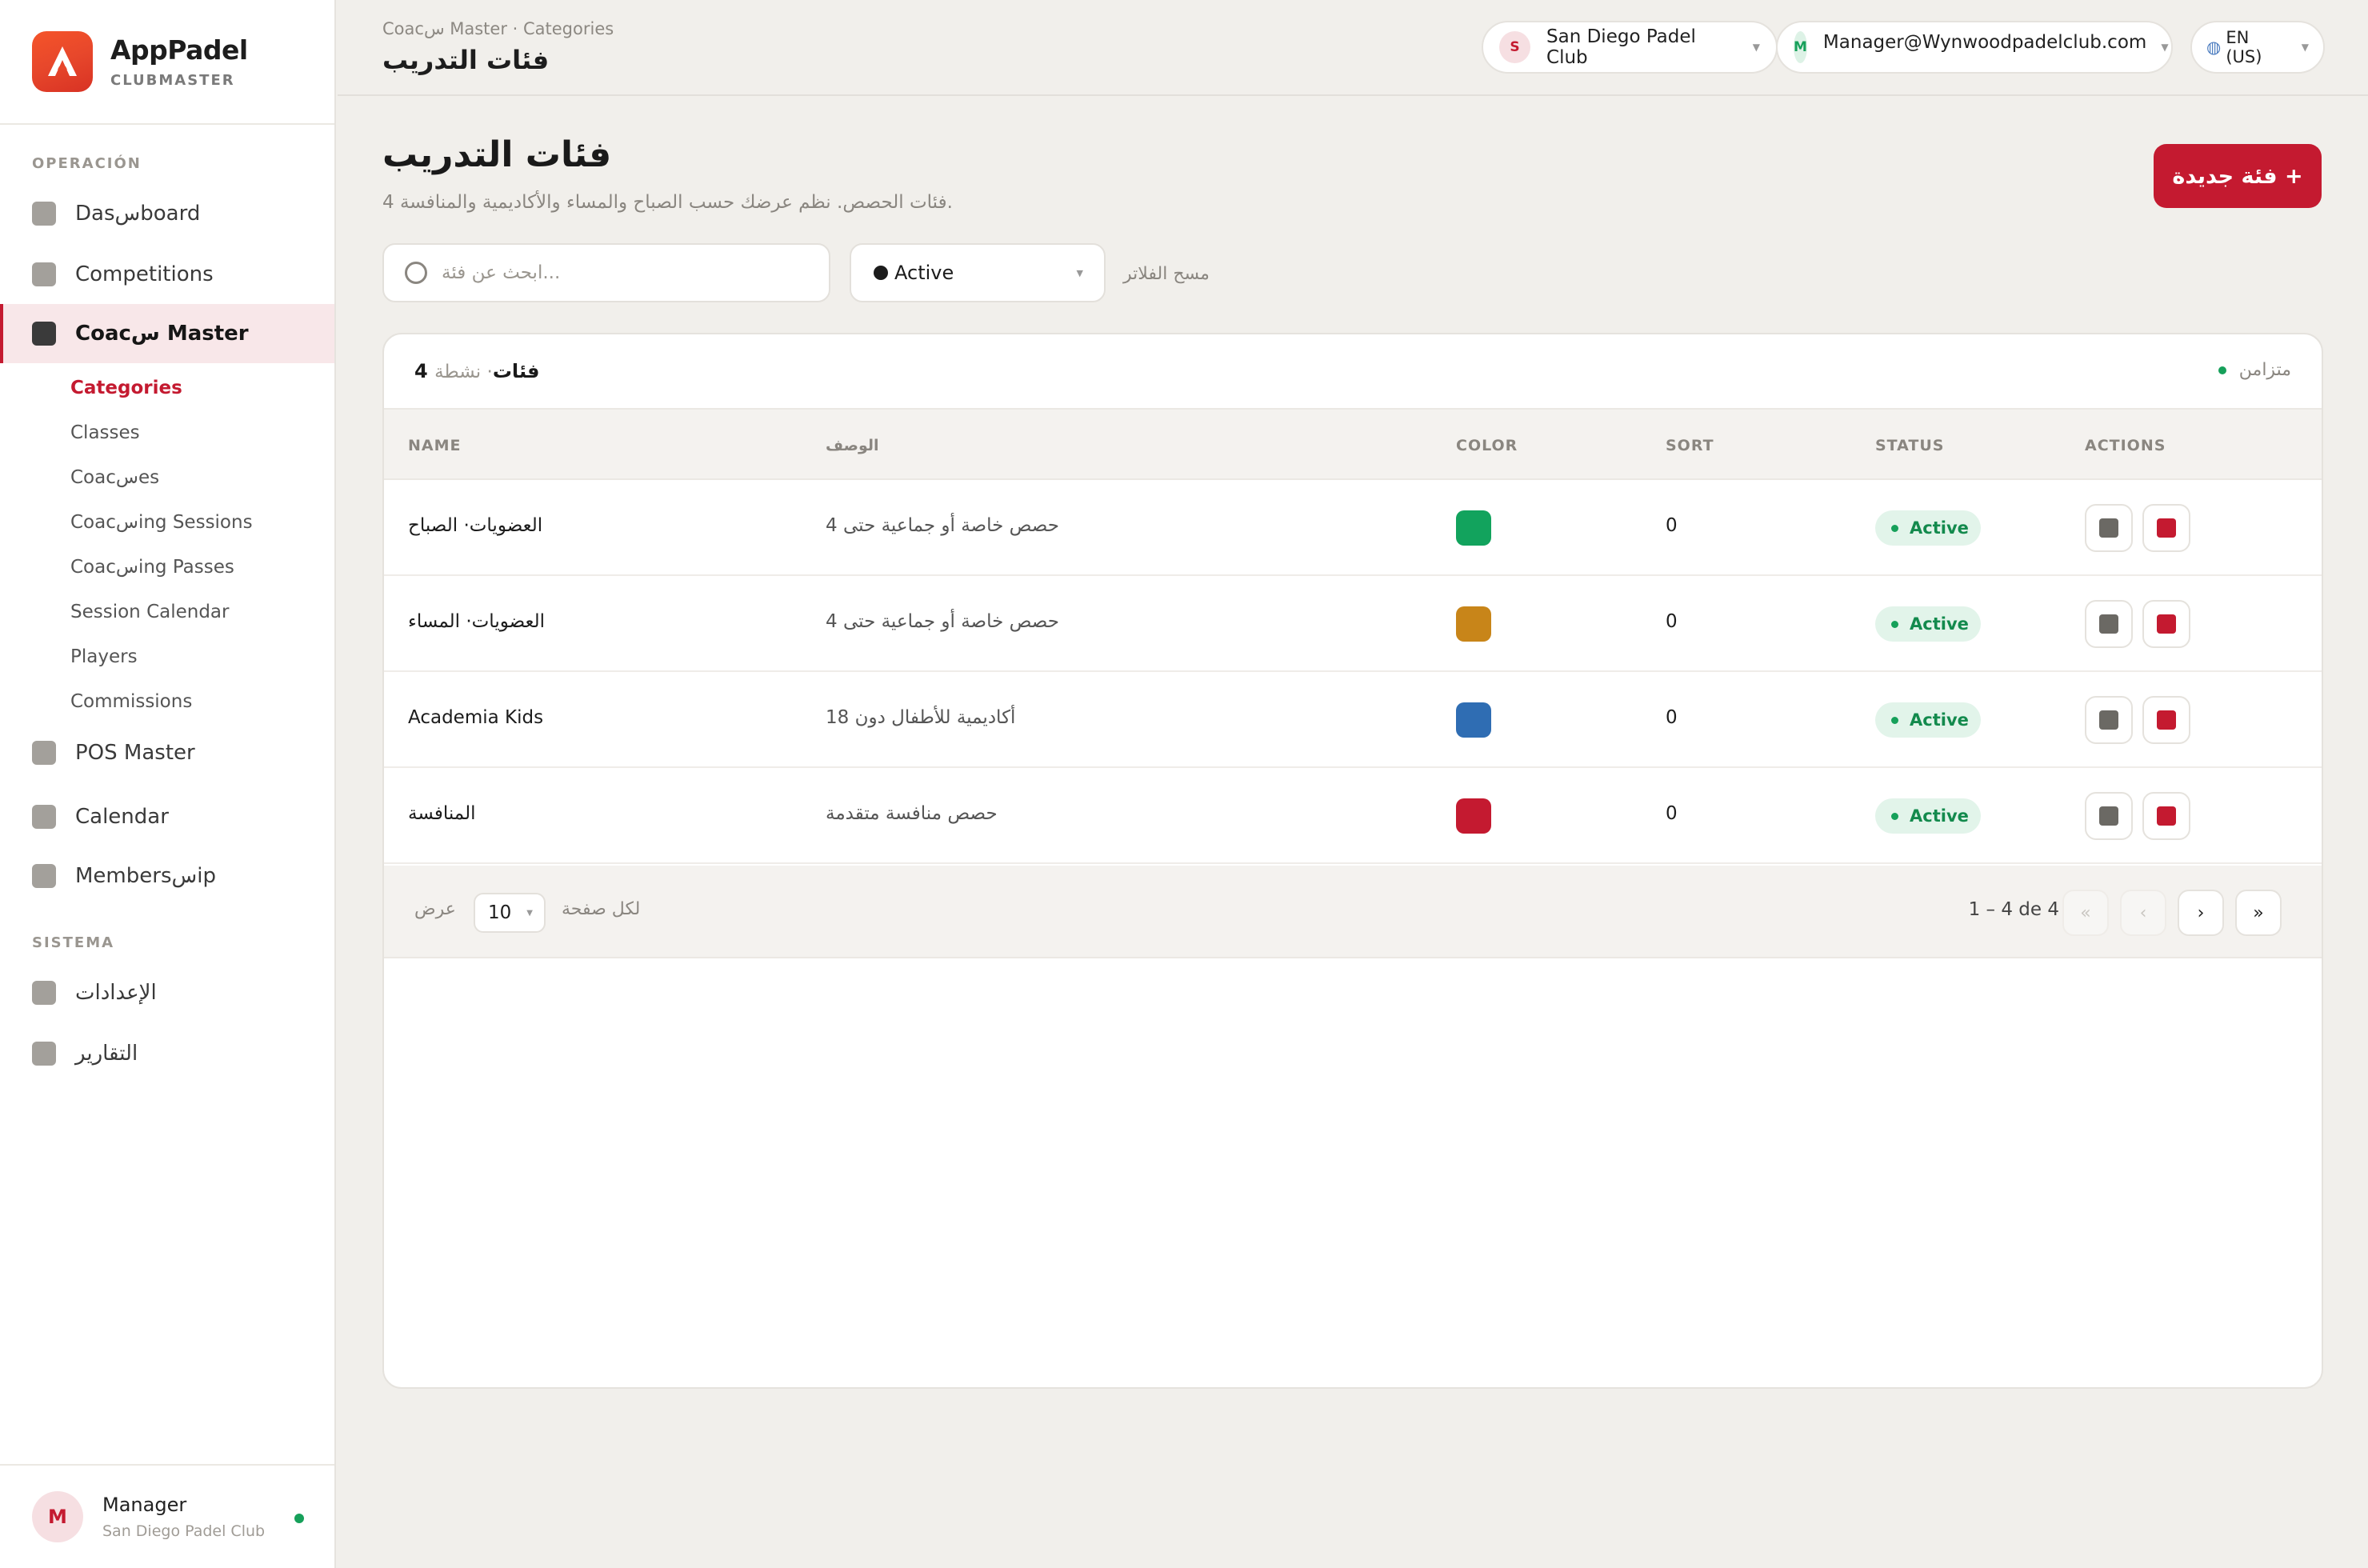 This screenshot has height=1568, width=2368. What do you see at coordinates (62, 61) in the screenshot?
I see `app-logo-icon` at bounding box center [62, 61].